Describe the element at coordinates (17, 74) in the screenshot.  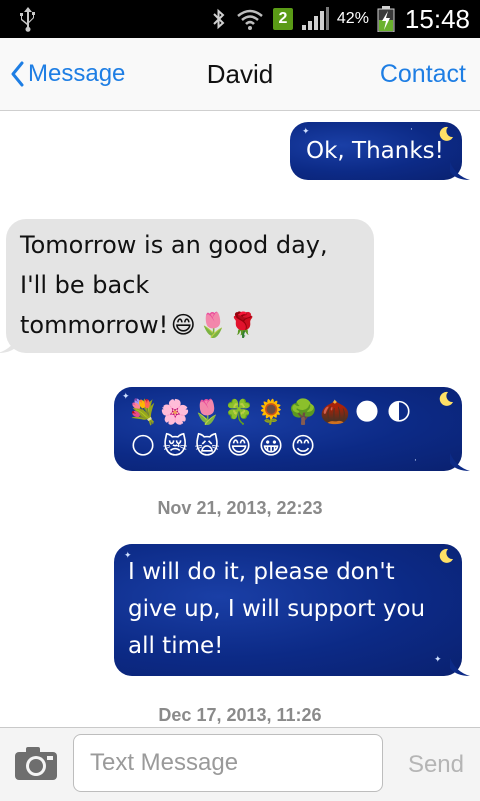
I see `chevron-left-icon` at that location.